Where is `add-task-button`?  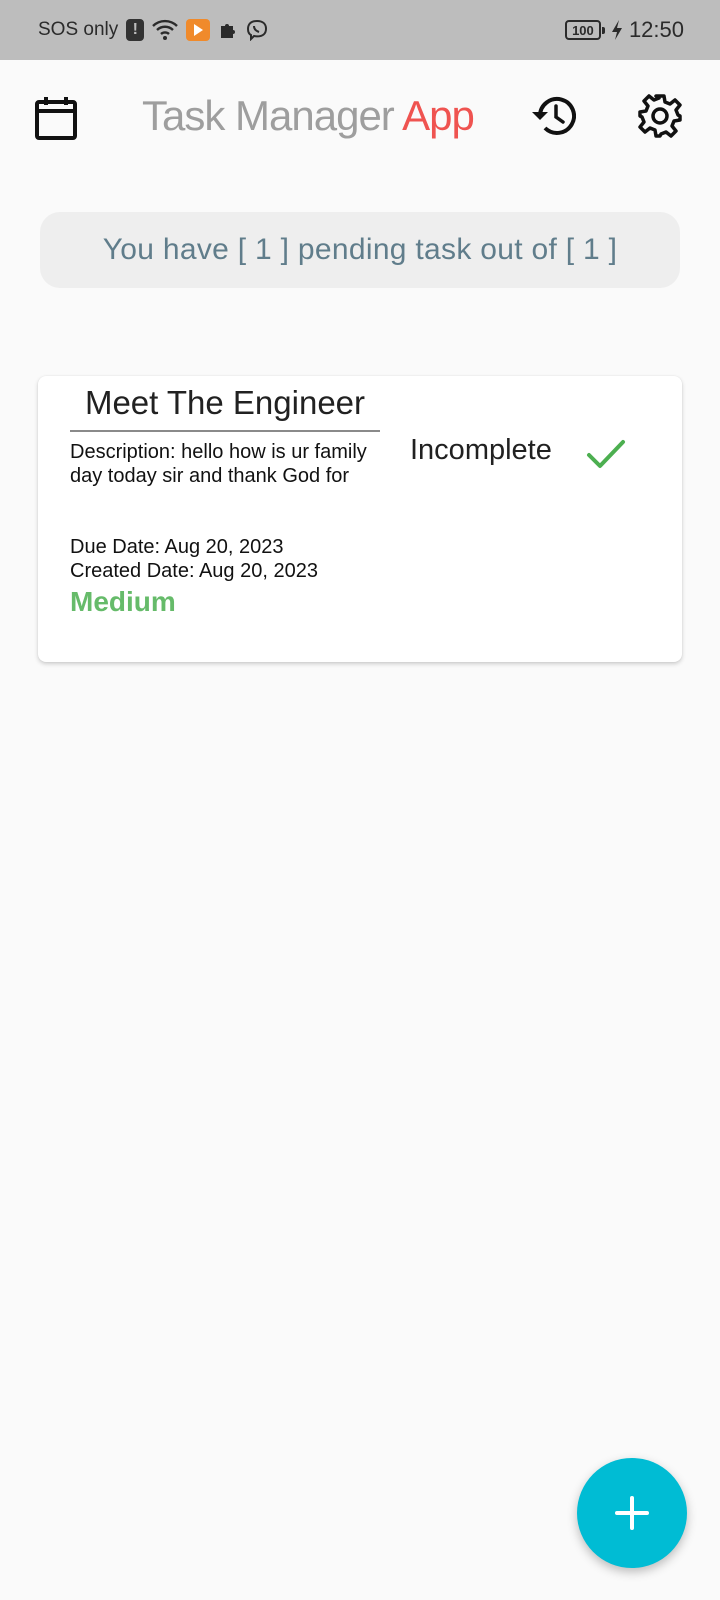 add-task-button is located at coordinates (632, 1513).